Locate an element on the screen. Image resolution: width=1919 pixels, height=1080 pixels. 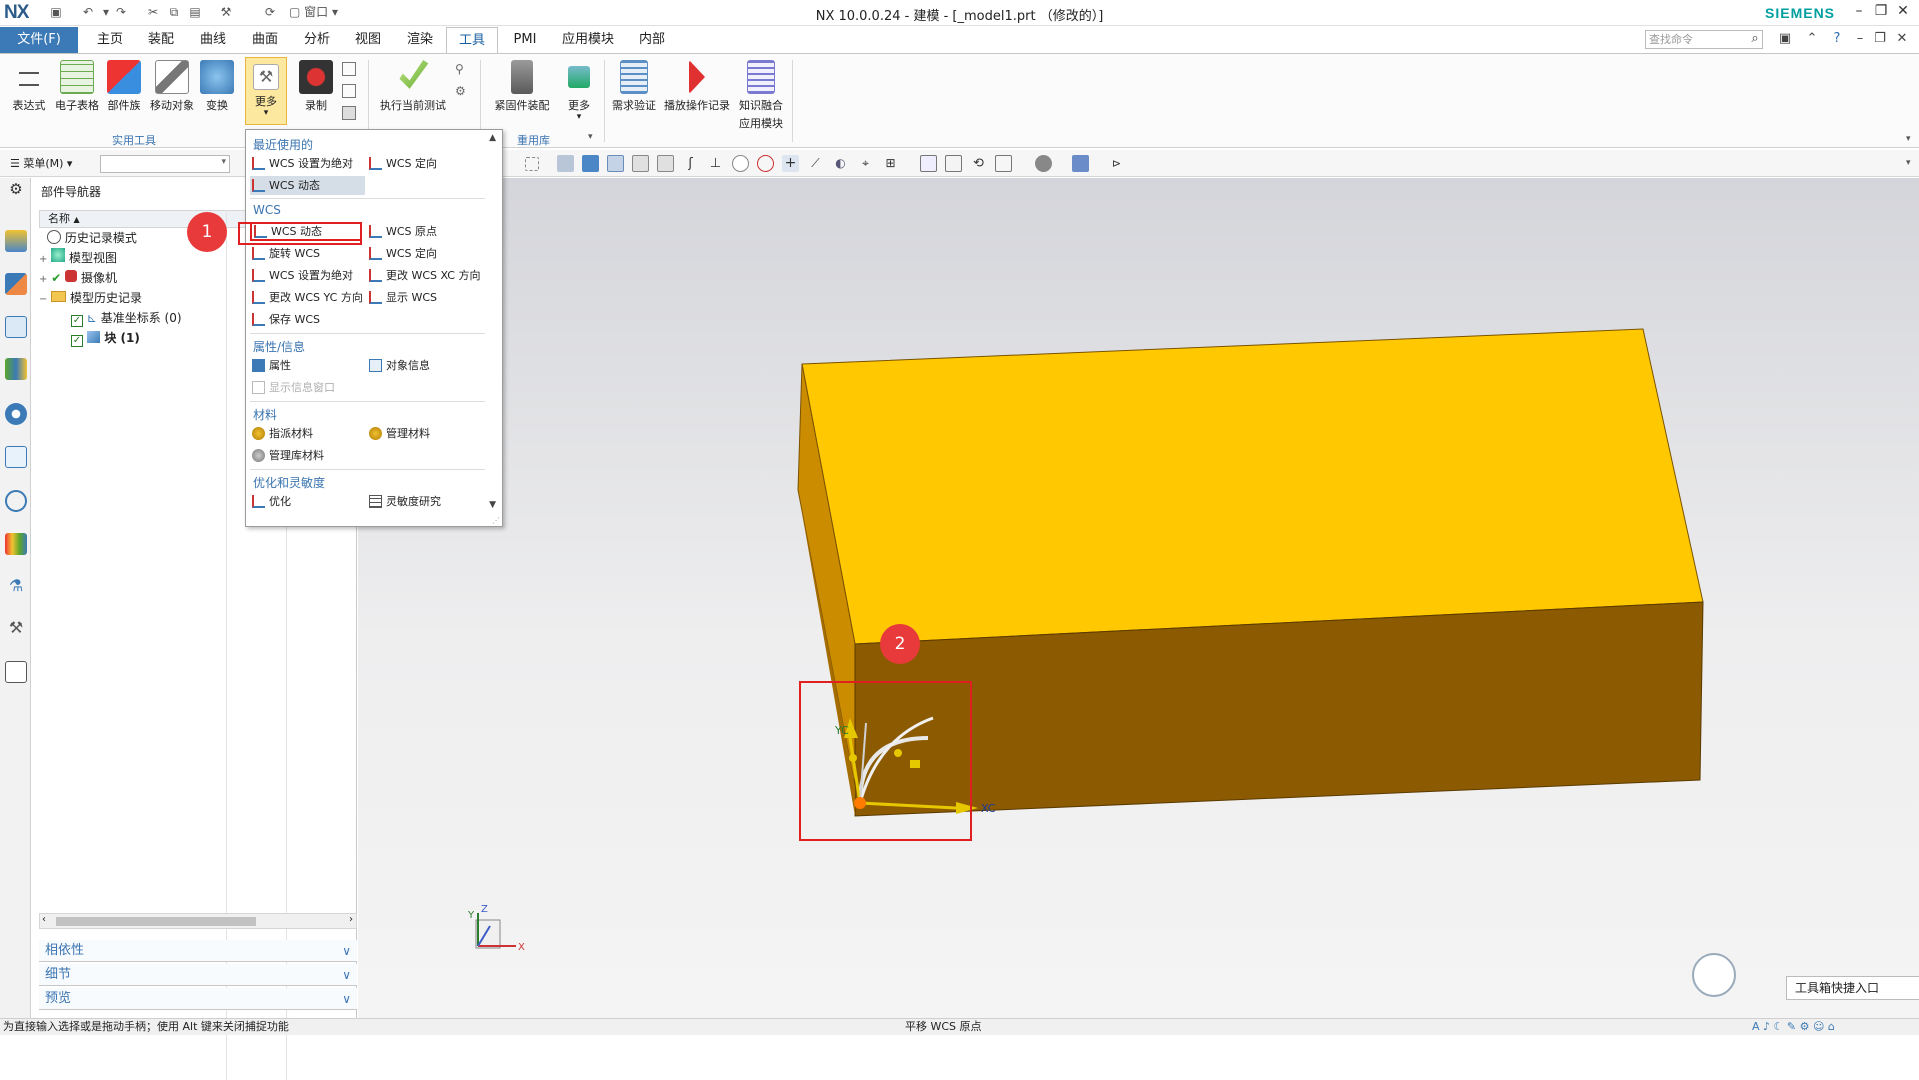
part-family-button: 部件族 is located at coordinates (124, 86).